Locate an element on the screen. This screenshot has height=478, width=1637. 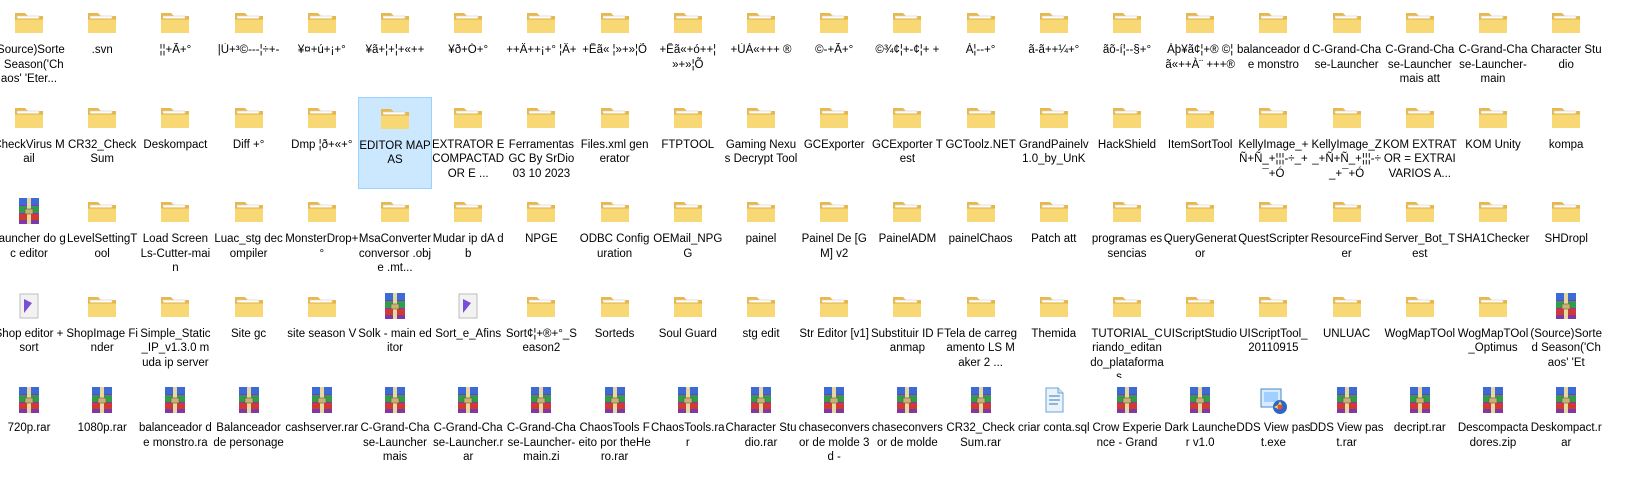
file-item: Sort_e_Afins is located at coordinates (468, 332).